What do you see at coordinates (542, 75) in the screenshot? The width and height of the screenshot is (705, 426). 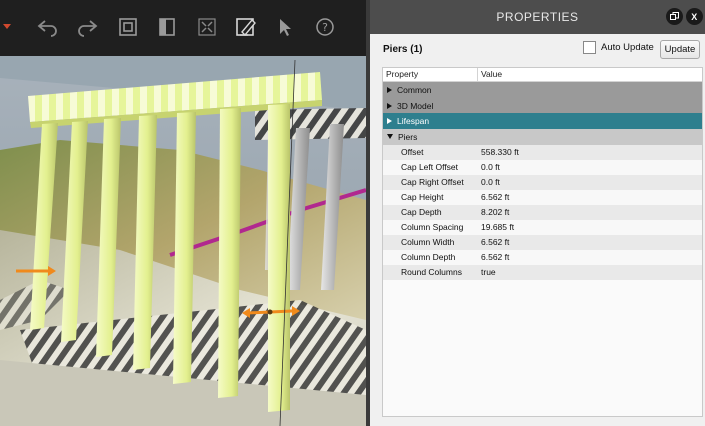 I see `grid-header: Property Value` at bounding box center [542, 75].